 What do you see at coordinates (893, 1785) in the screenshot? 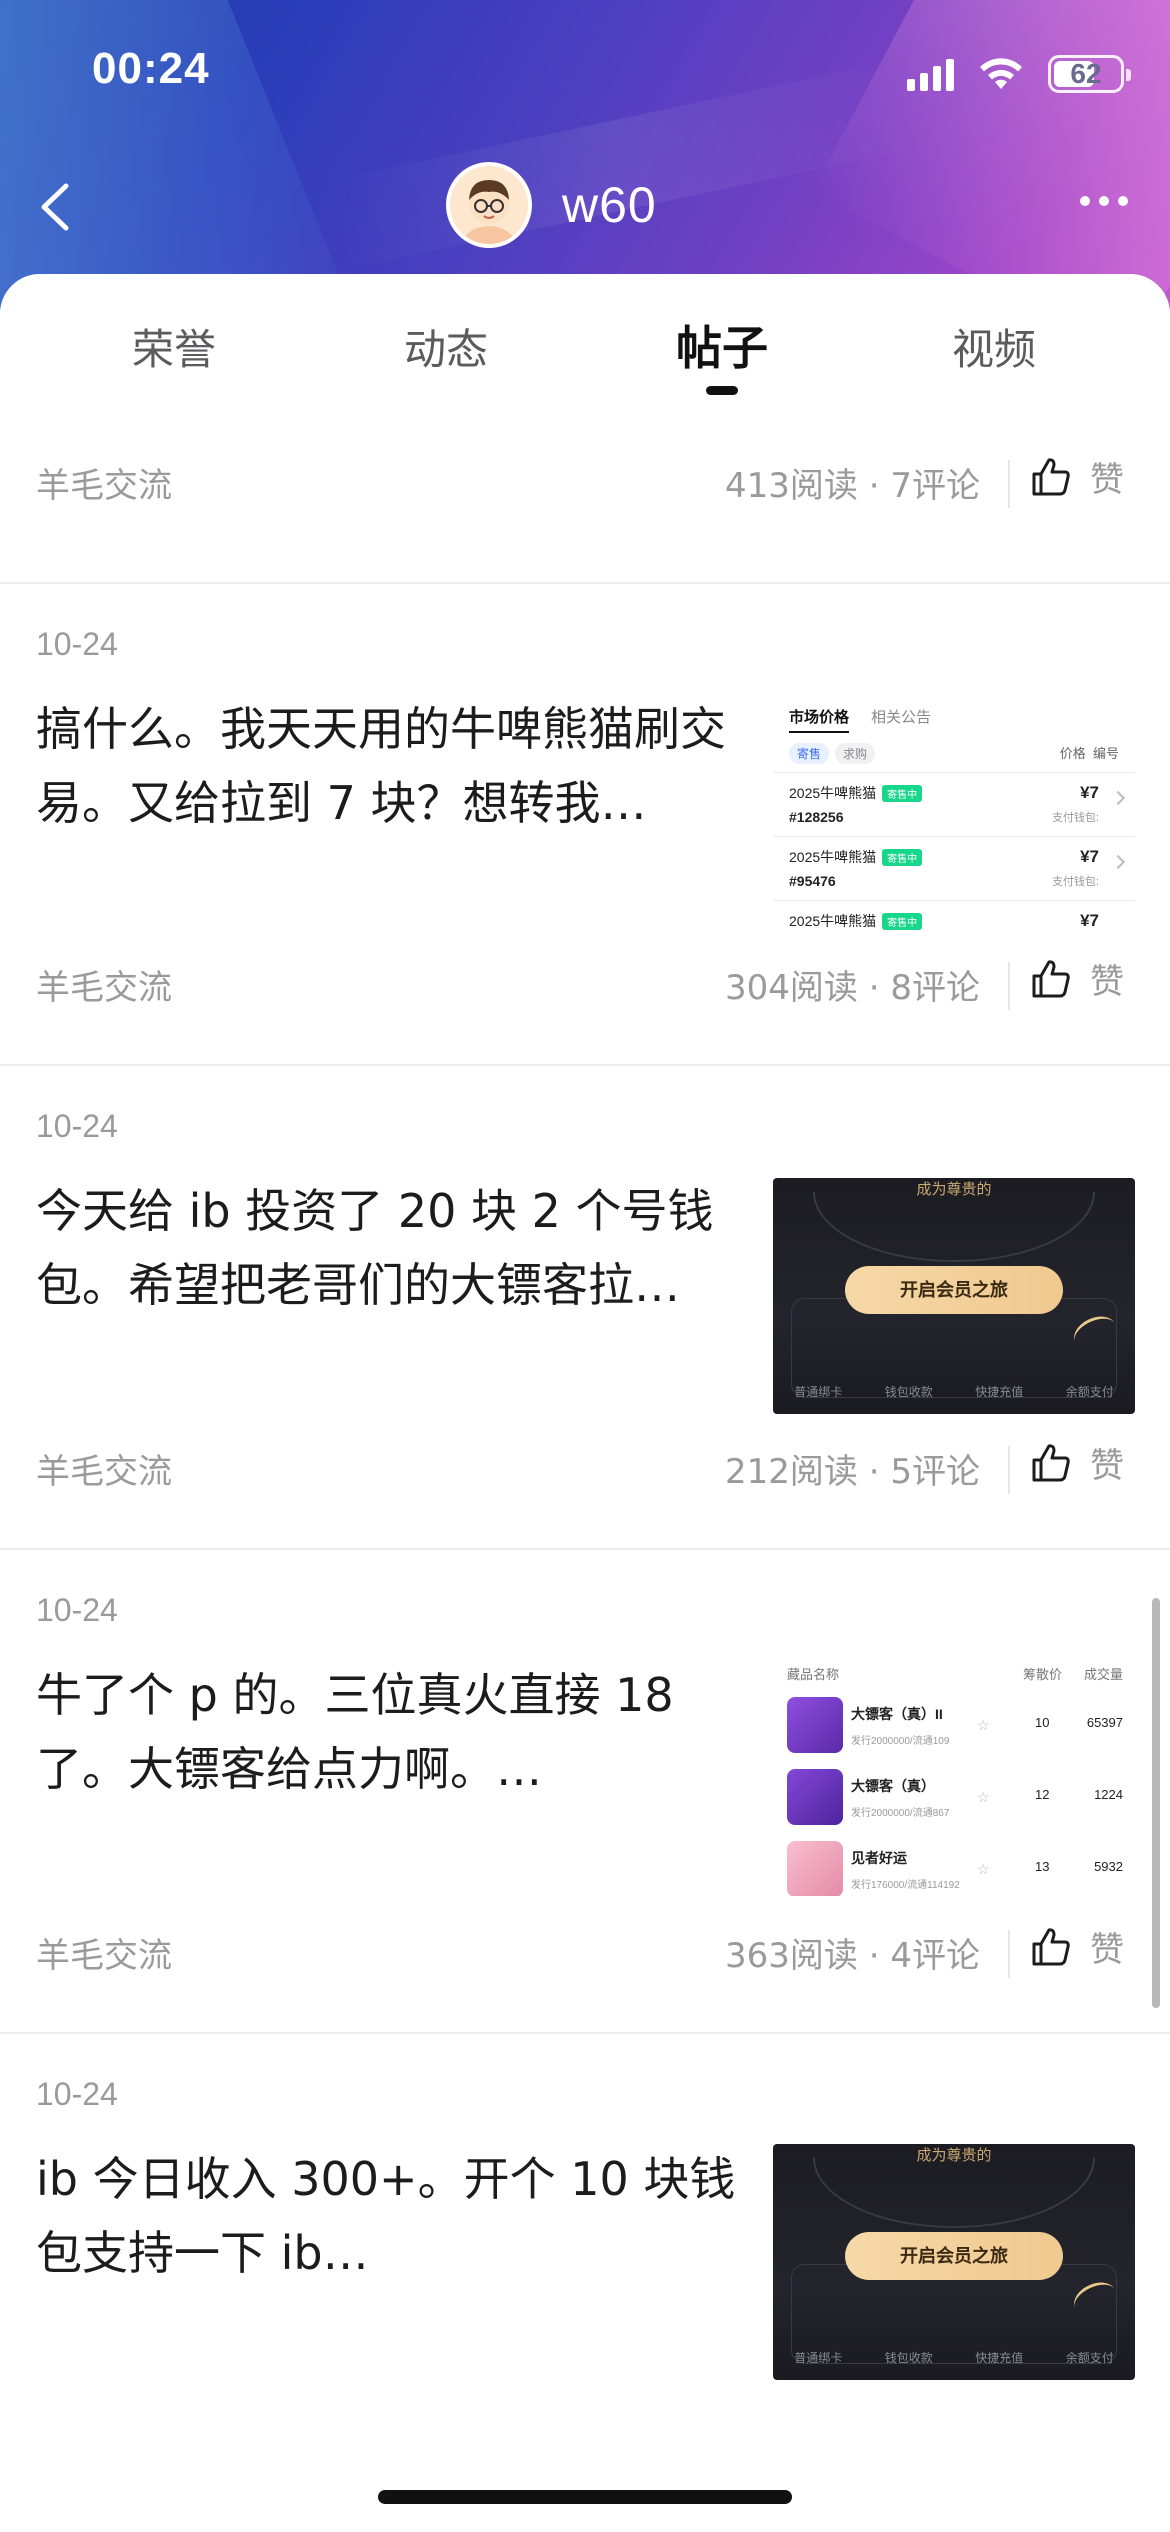
I see `item-name: 大镖客（真）` at bounding box center [893, 1785].